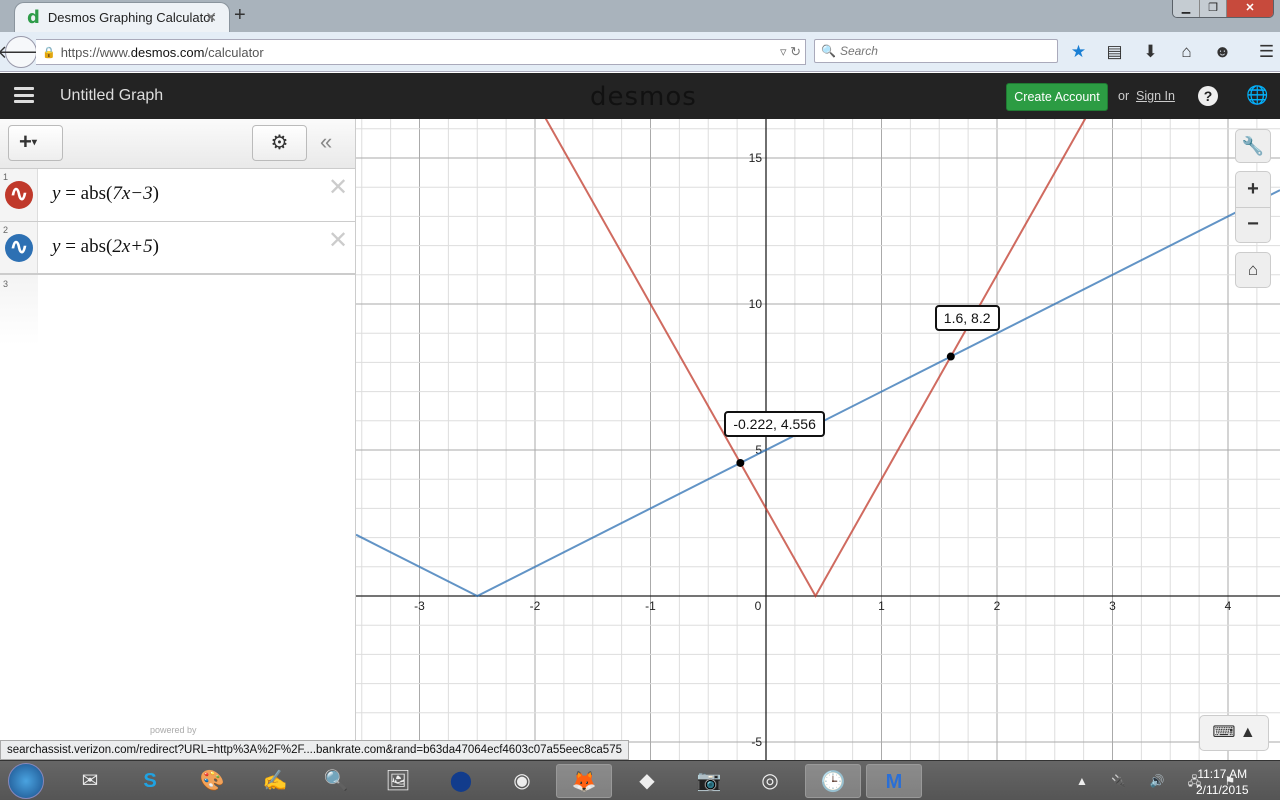 The width and height of the screenshot is (1280, 800). What do you see at coordinates (1112, 606) in the screenshot?
I see `x-tick-label: 3` at bounding box center [1112, 606].